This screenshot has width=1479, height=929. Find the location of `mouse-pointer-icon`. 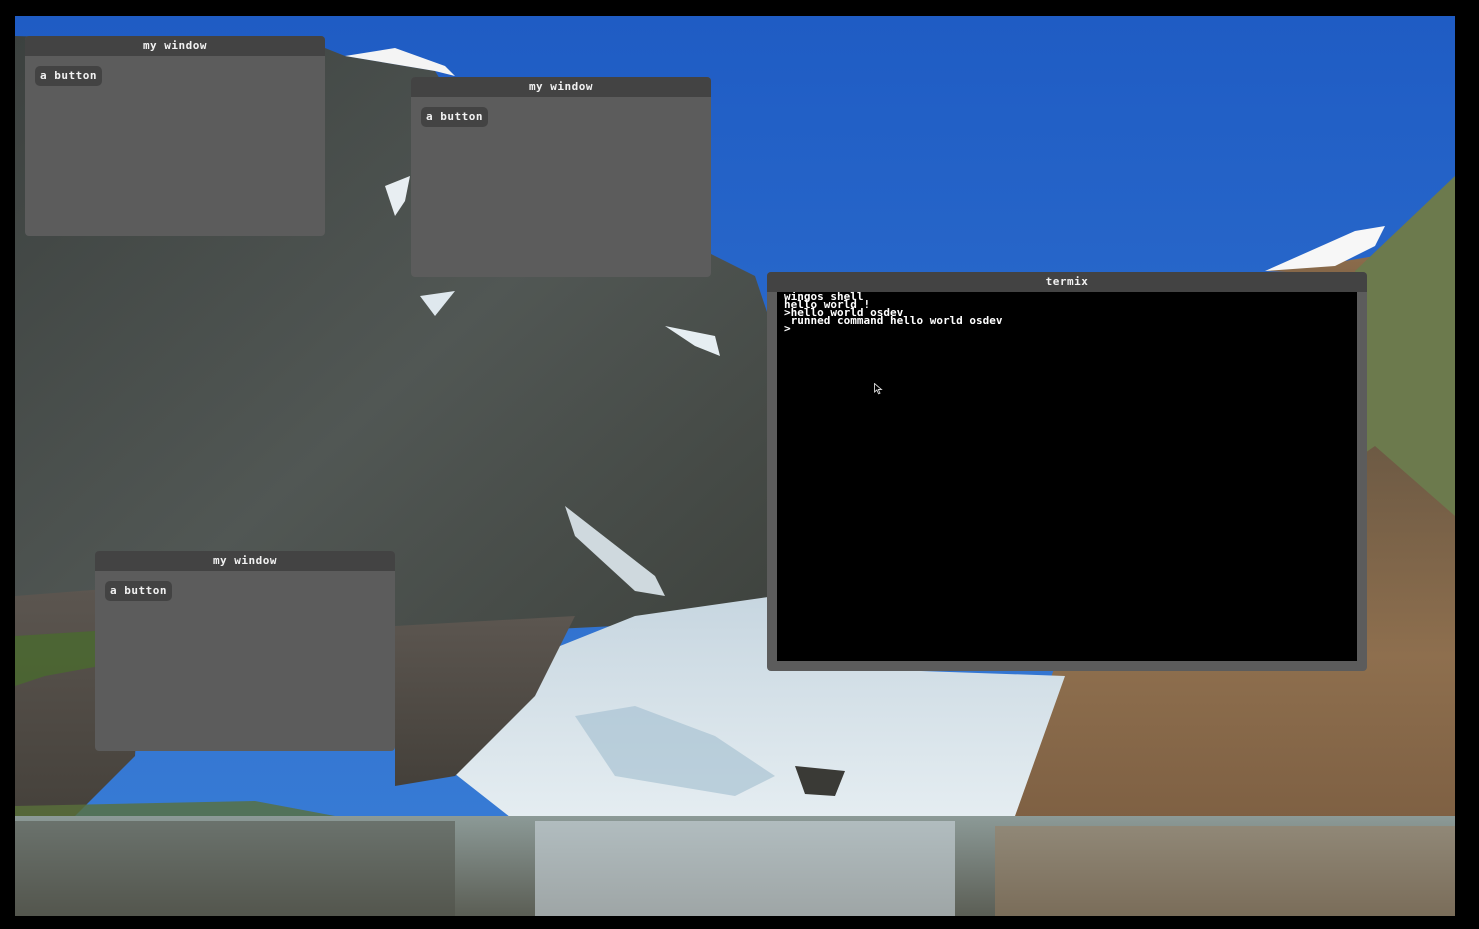

mouse-pointer-icon is located at coordinates (878, 389).